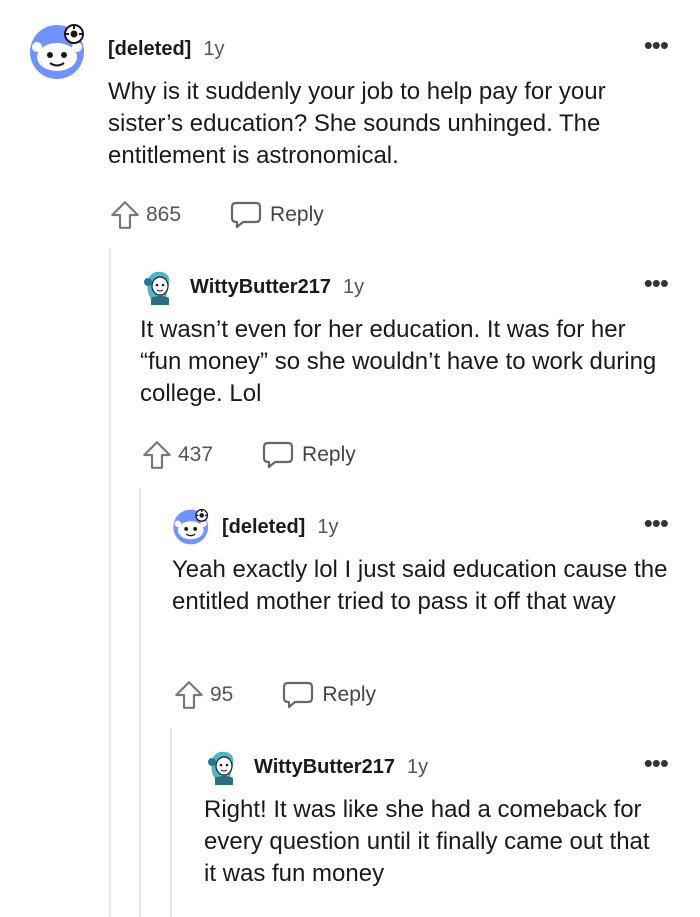  I want to click on upvote-button: 865, so click(144, 215).